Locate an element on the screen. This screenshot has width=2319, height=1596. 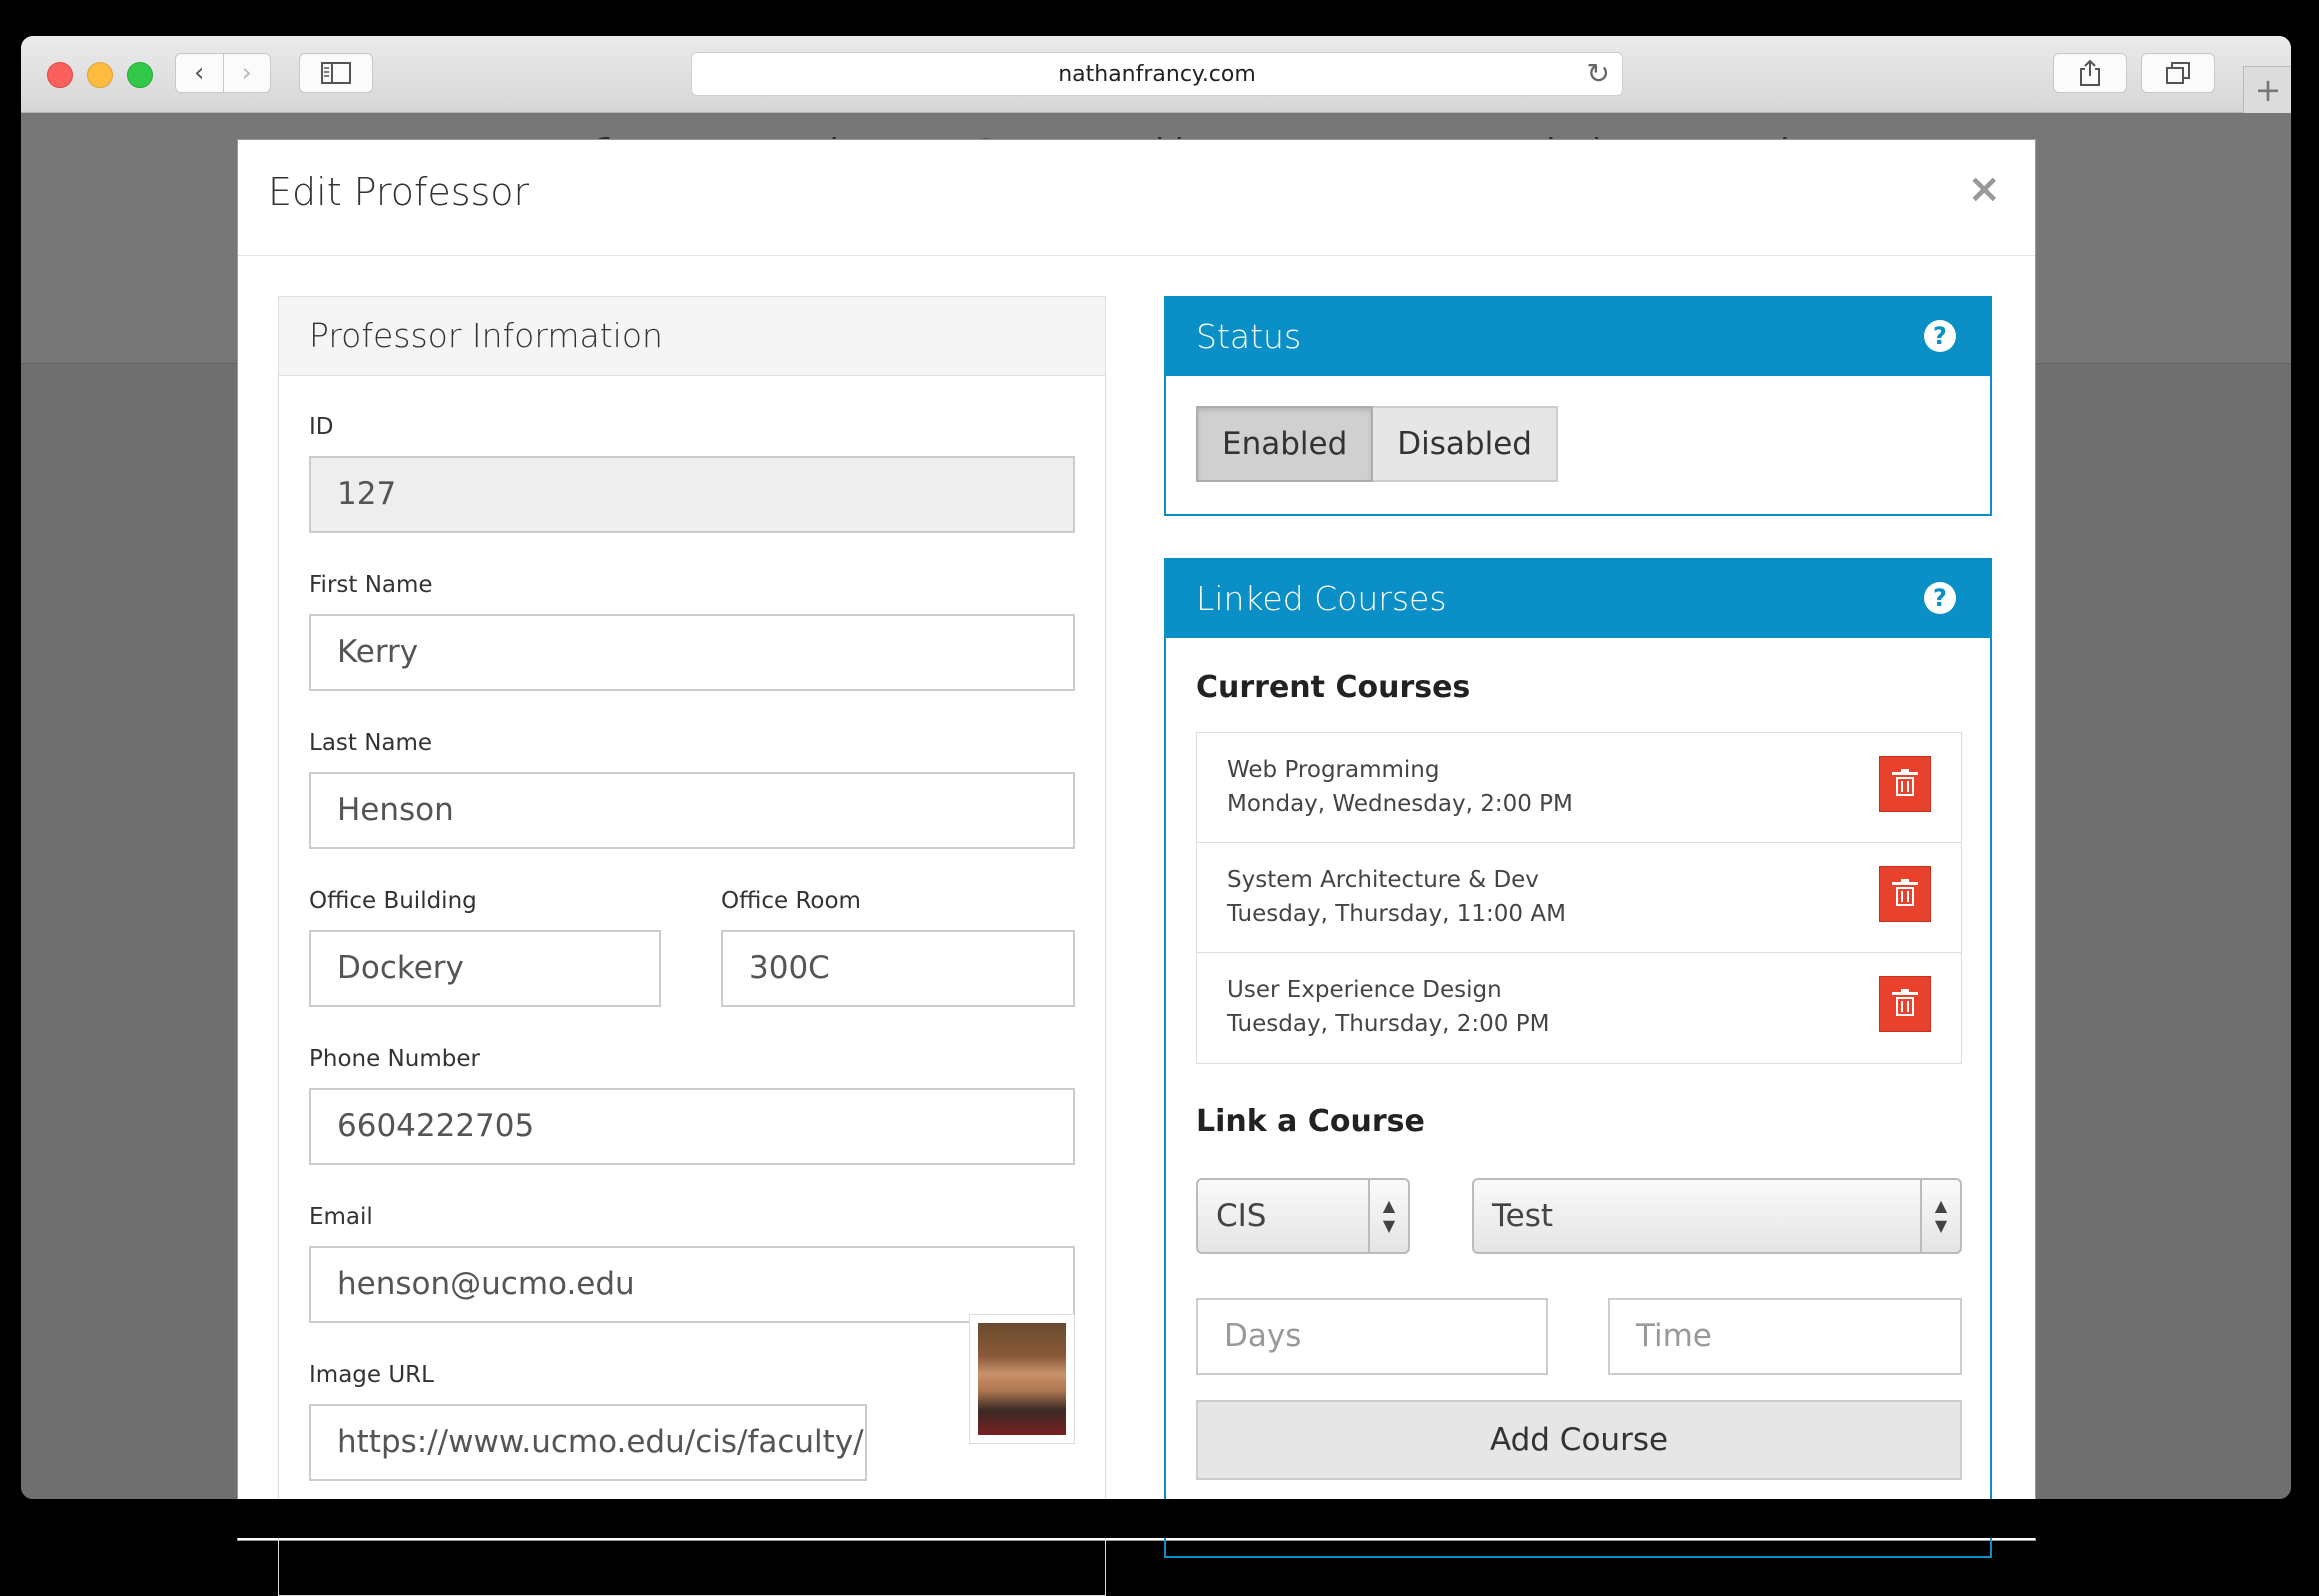
browser-toolbar: ‹ › nathanfrancy.com ↻ + is located at coordinates (1156, 74).